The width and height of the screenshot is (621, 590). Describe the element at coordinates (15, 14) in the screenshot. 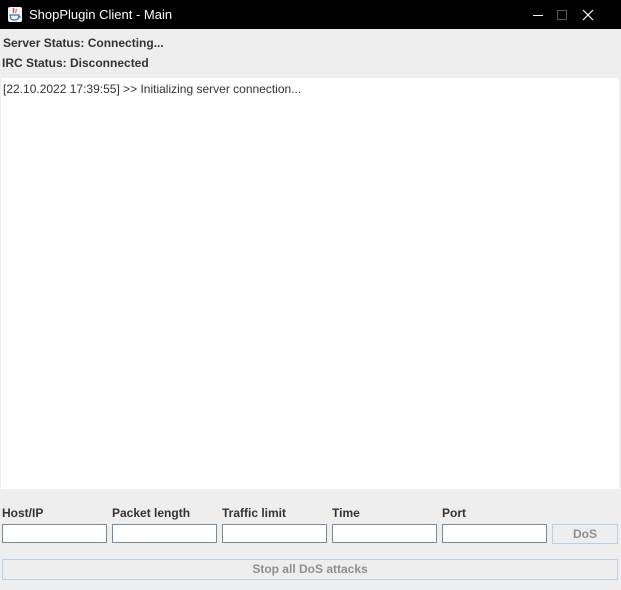

I see `java-cup-icon` at that location.